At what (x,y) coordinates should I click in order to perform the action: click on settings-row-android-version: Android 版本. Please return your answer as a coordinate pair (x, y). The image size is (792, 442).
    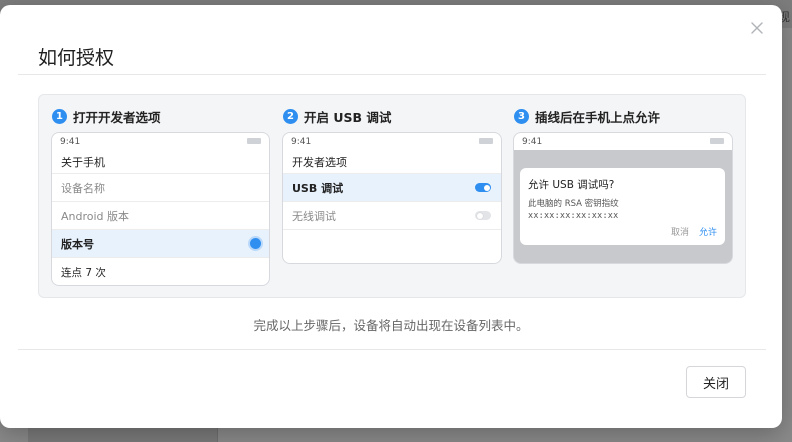
    Looking at the image, I should click on (160, 216).